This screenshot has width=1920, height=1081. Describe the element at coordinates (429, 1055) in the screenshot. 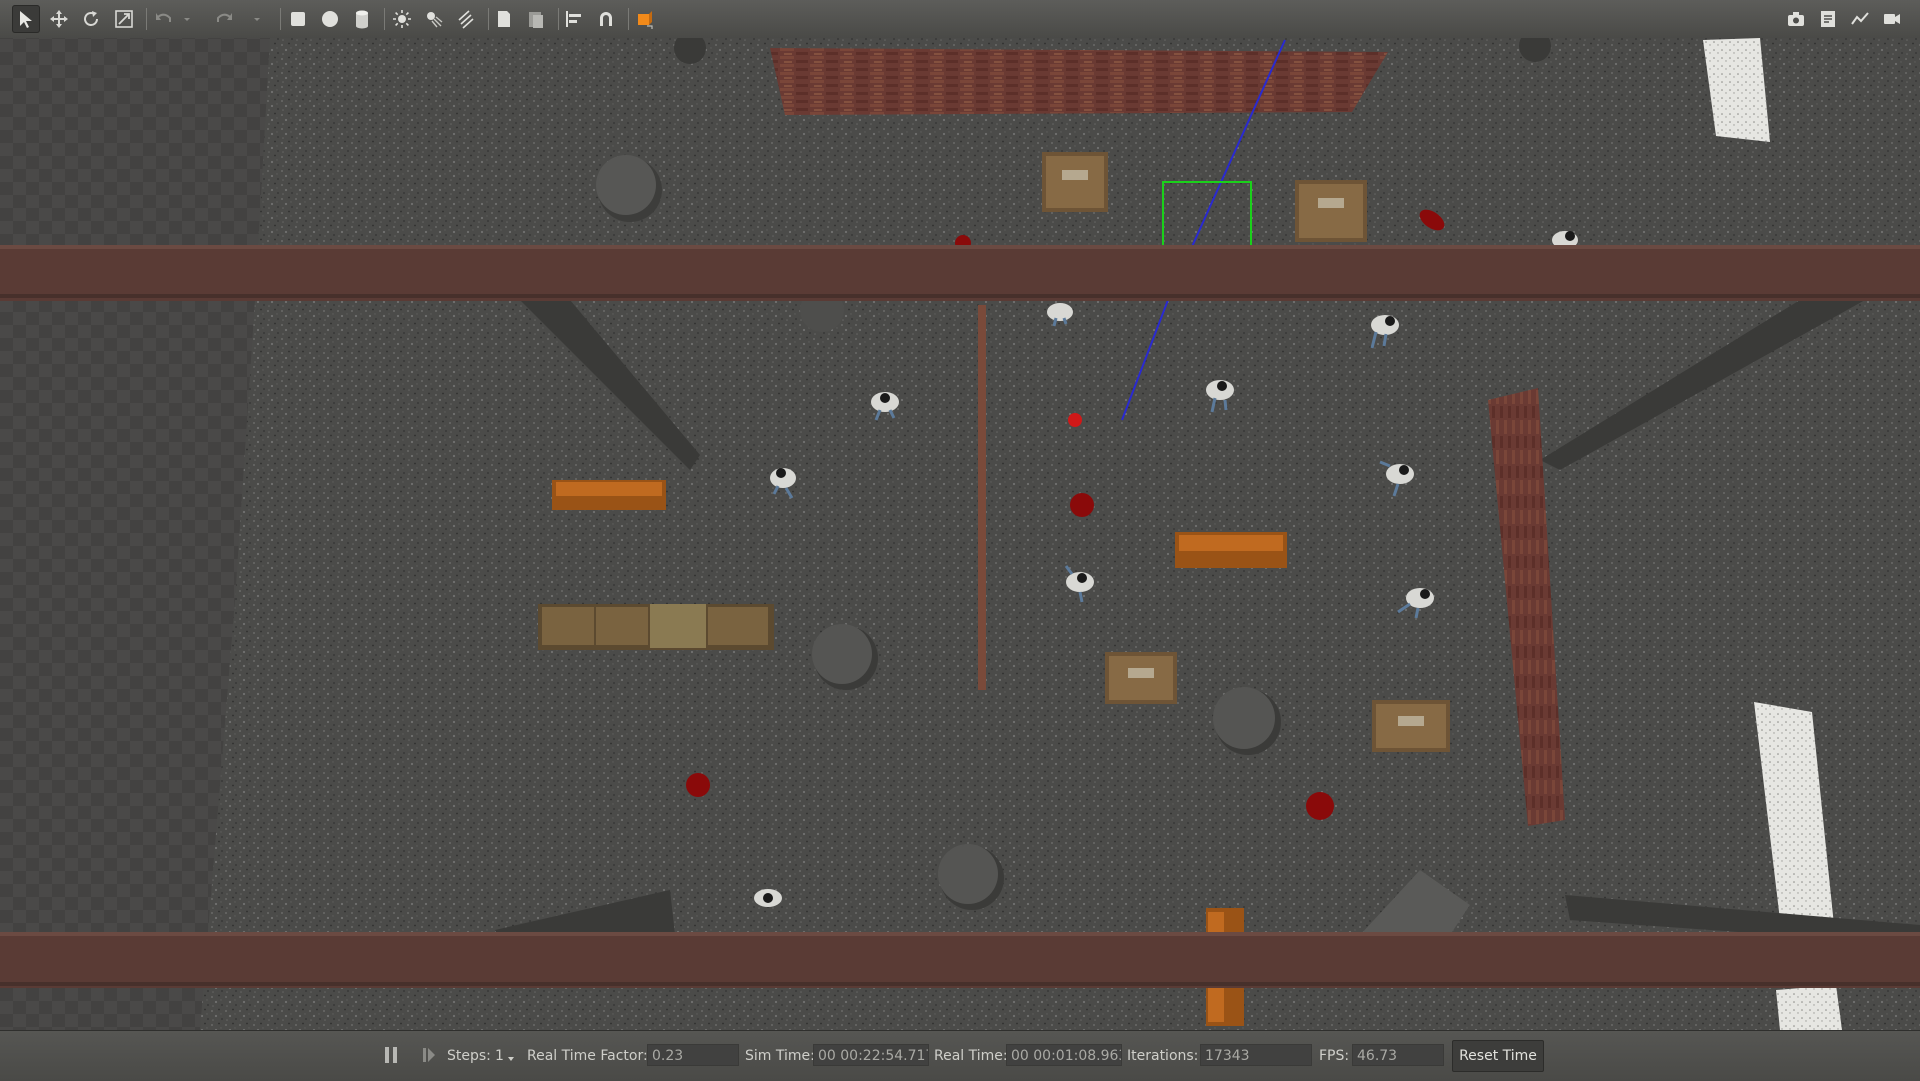

I see `step-forward-icon` at that location.